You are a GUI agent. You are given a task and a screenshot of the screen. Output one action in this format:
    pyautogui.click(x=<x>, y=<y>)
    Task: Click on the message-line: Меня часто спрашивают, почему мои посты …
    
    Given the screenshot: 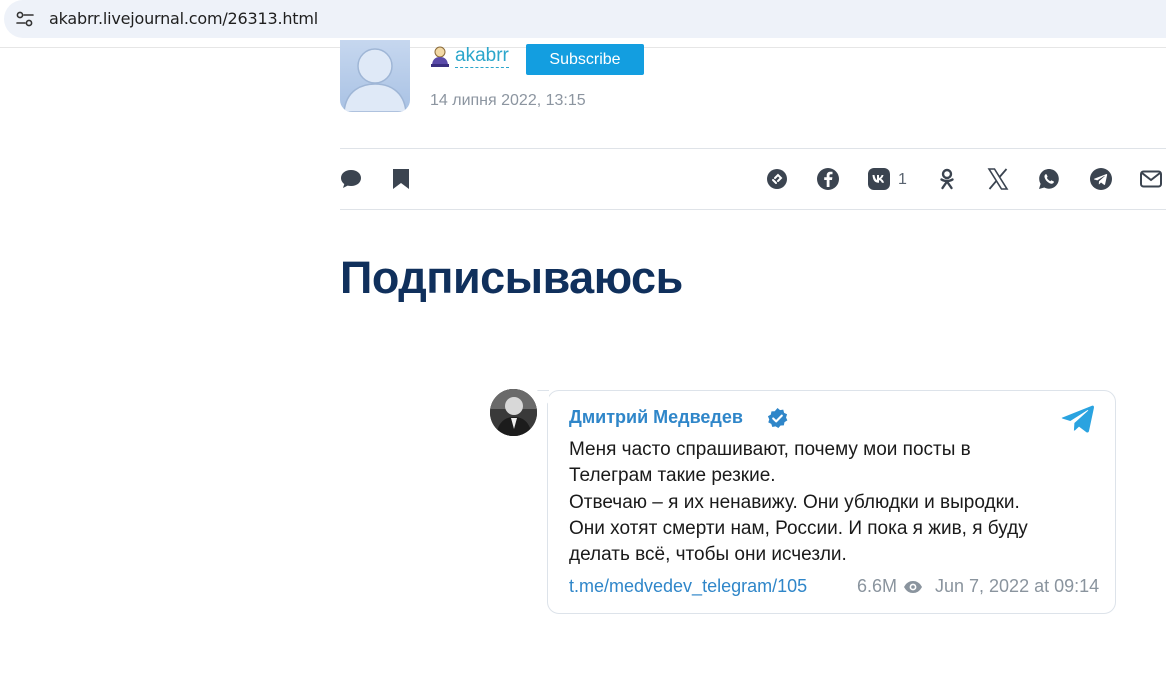 What is the action you would take?
    pyautogui.click(x=770, y=449)
    